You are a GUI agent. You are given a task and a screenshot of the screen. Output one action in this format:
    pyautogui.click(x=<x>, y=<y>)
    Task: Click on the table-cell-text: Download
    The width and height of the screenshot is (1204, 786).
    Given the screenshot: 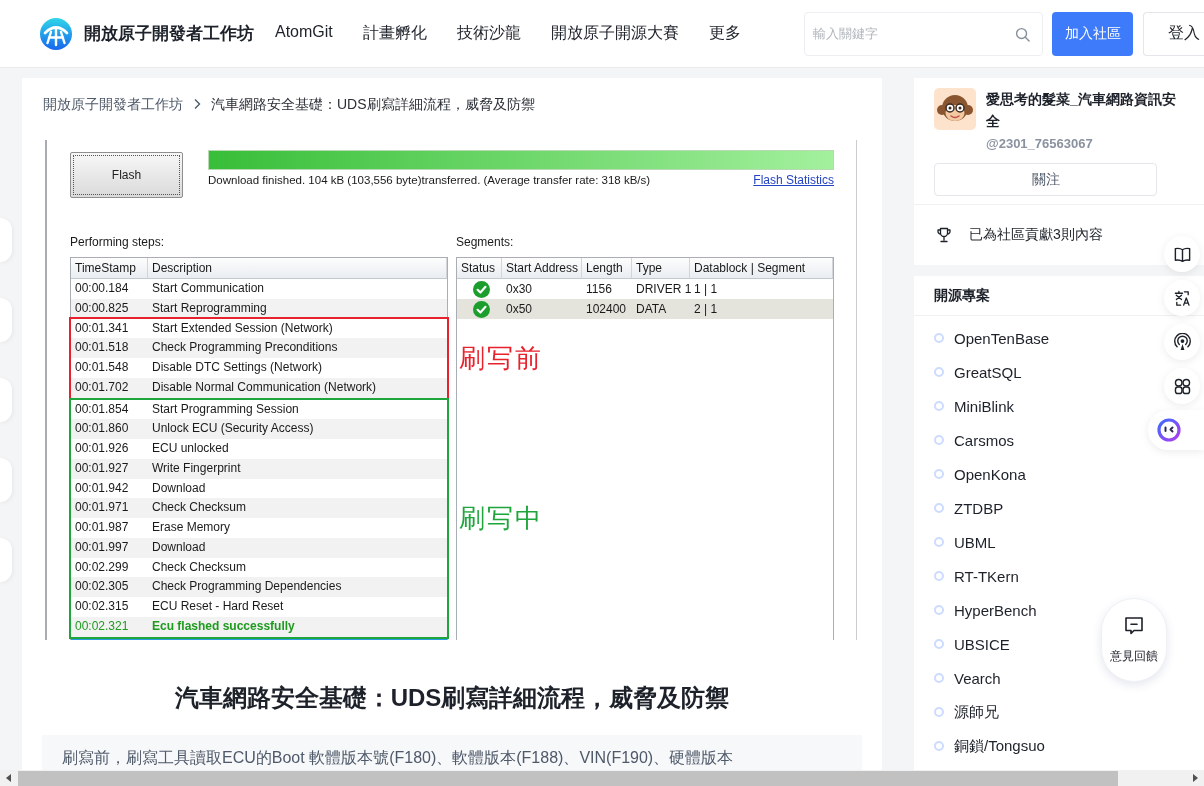 What is the action you would take?
    pyautogui.click(x=179, y=488)
    